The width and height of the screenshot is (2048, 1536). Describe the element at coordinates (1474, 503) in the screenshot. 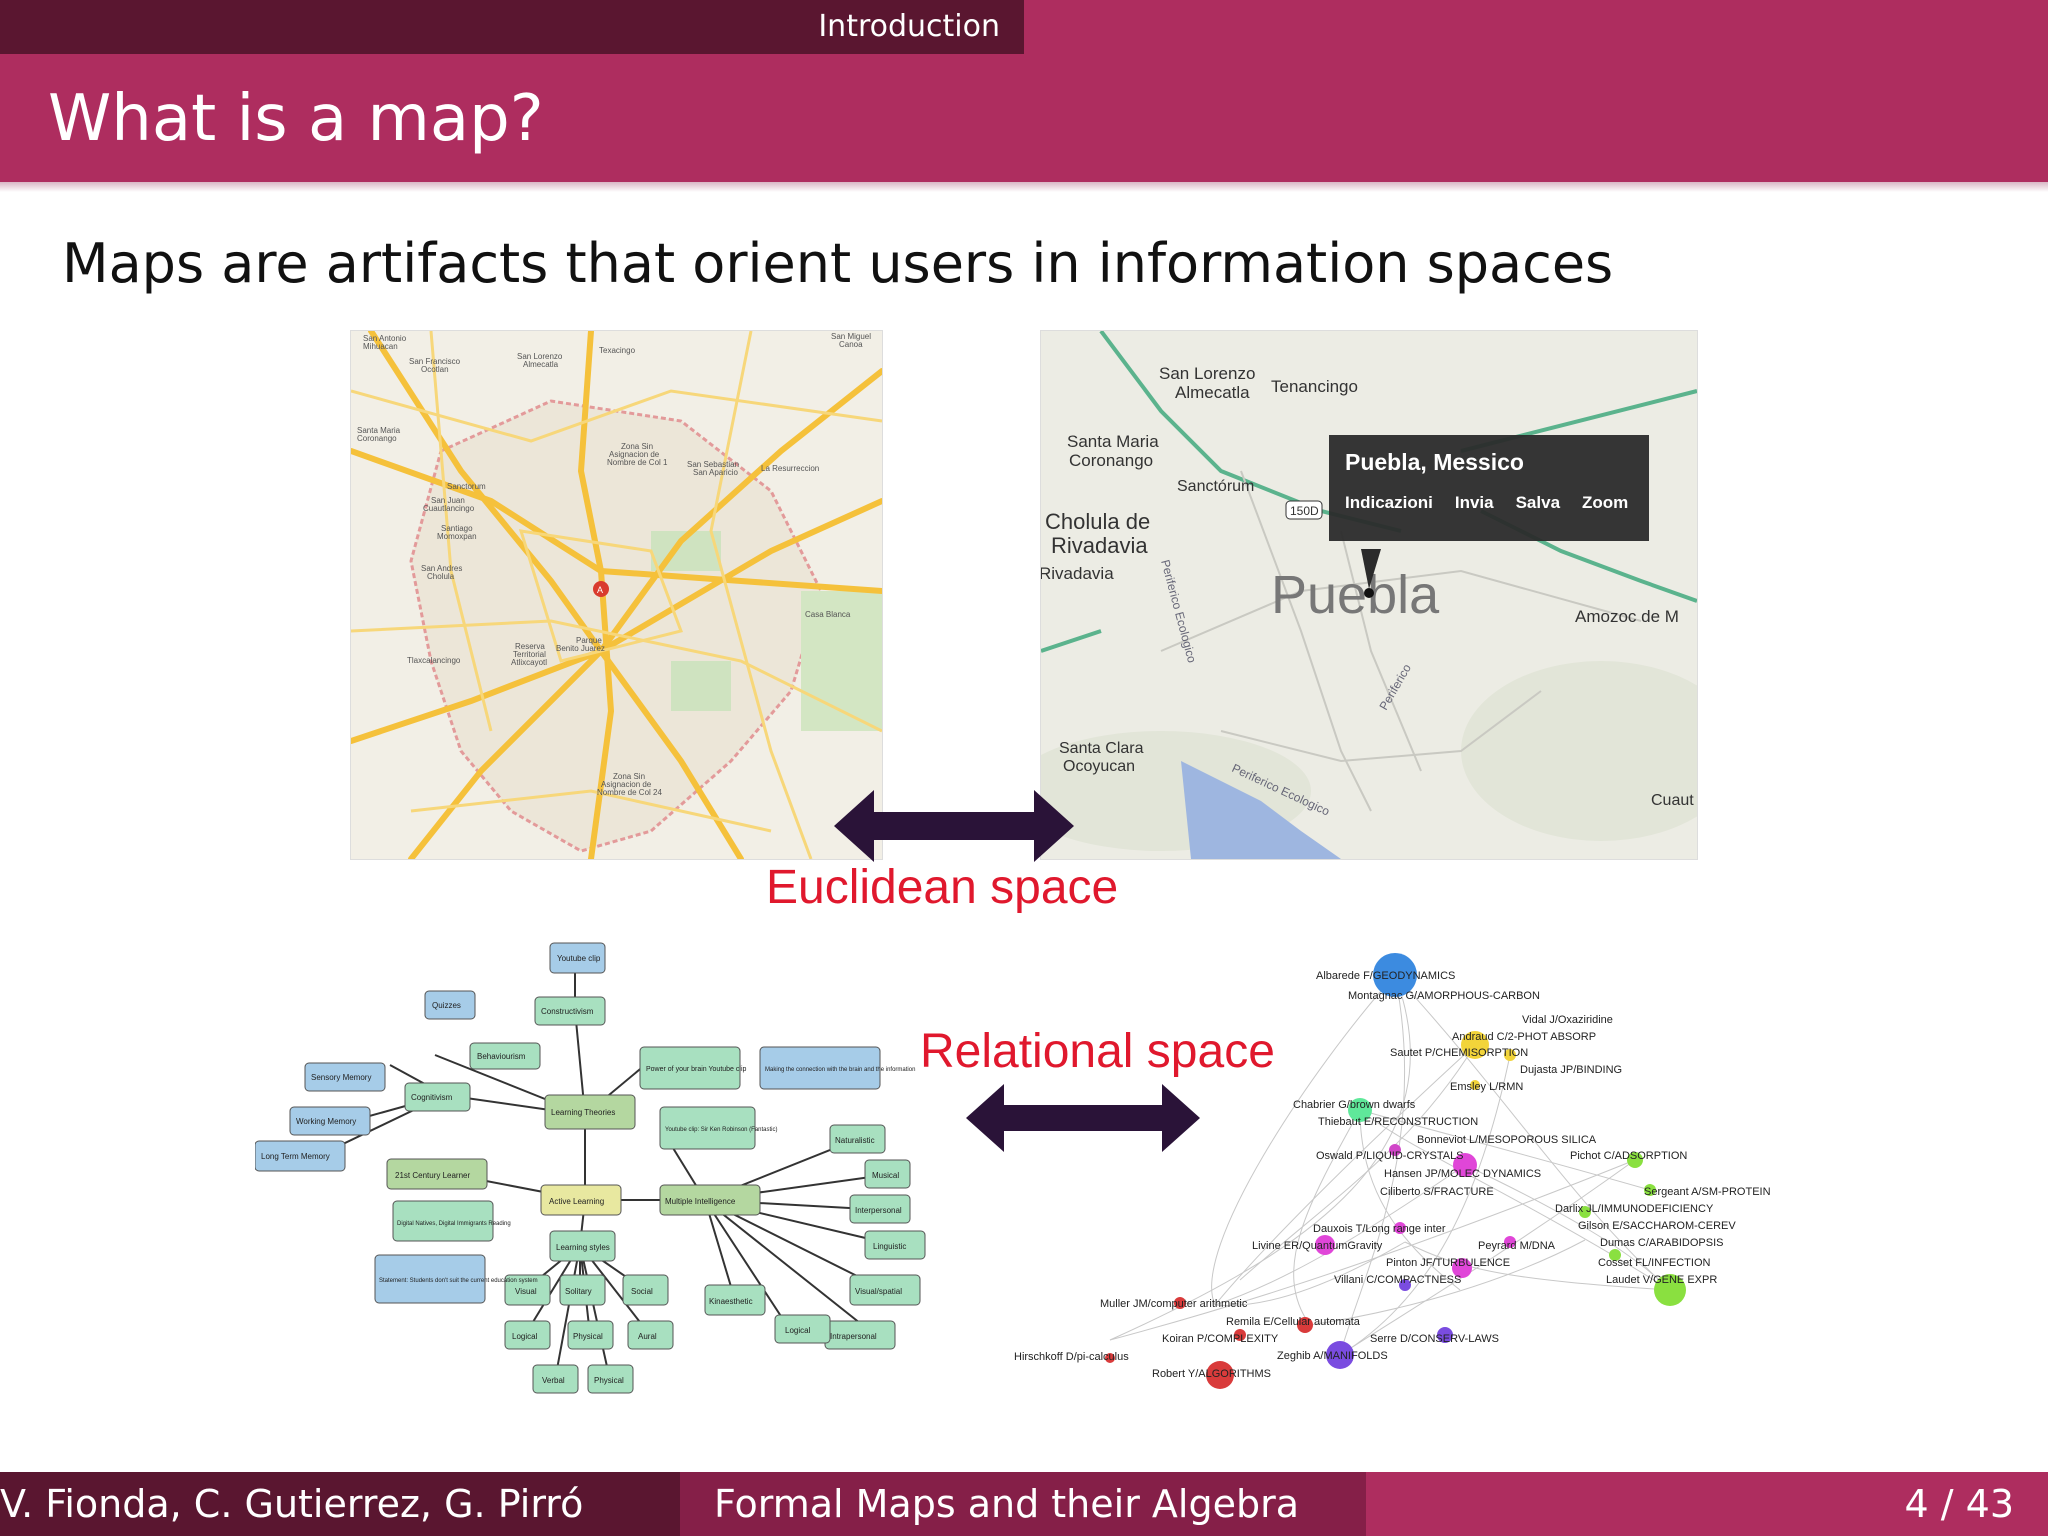

I see `popup-send-link: Invia` at that location.